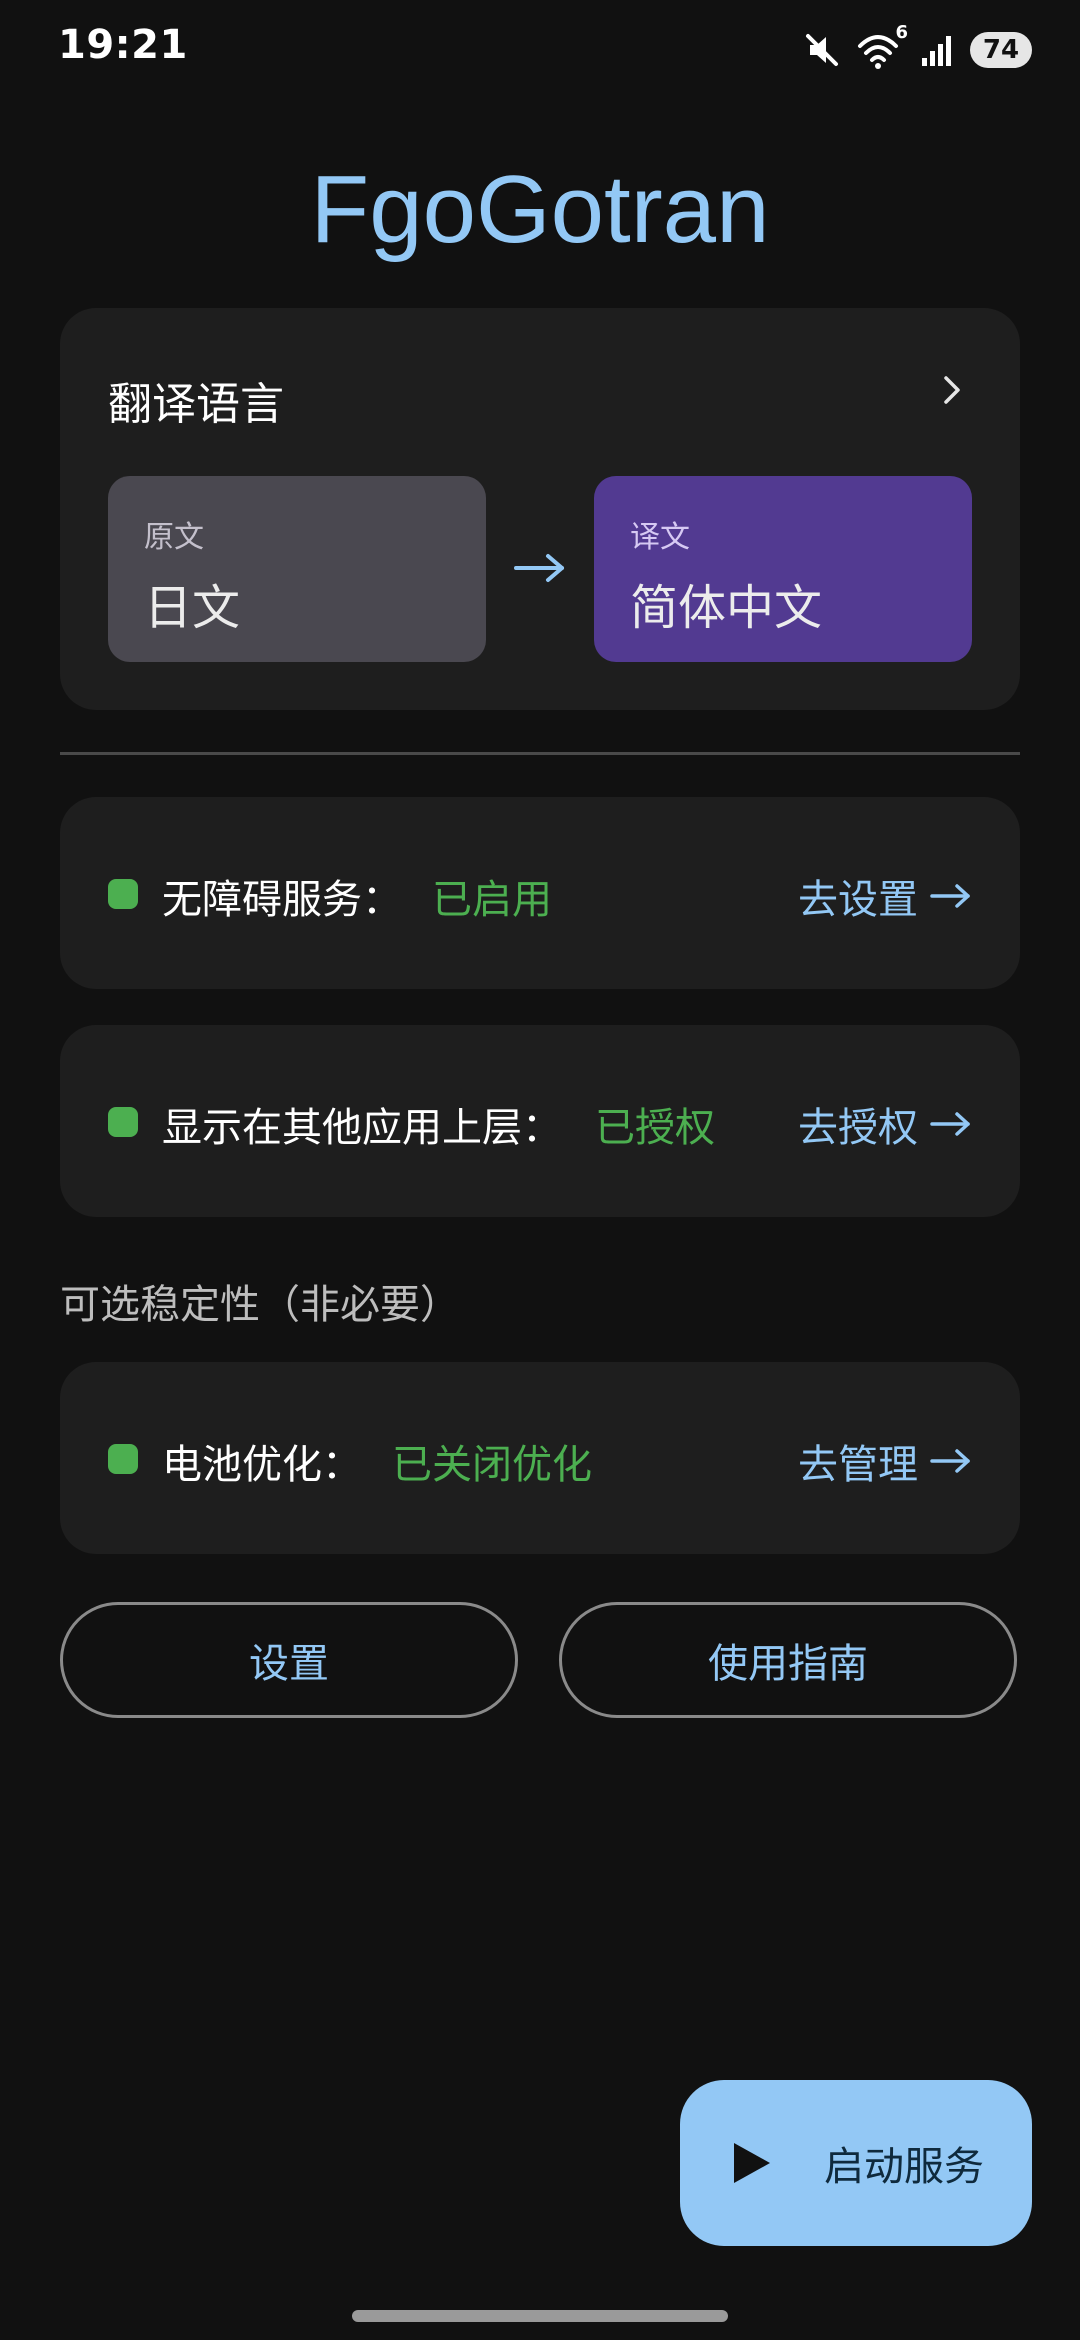 Image resolution: width=1080 pixels, height=2340 pixels. I want to click on wifi-icon, so click(878, 52).